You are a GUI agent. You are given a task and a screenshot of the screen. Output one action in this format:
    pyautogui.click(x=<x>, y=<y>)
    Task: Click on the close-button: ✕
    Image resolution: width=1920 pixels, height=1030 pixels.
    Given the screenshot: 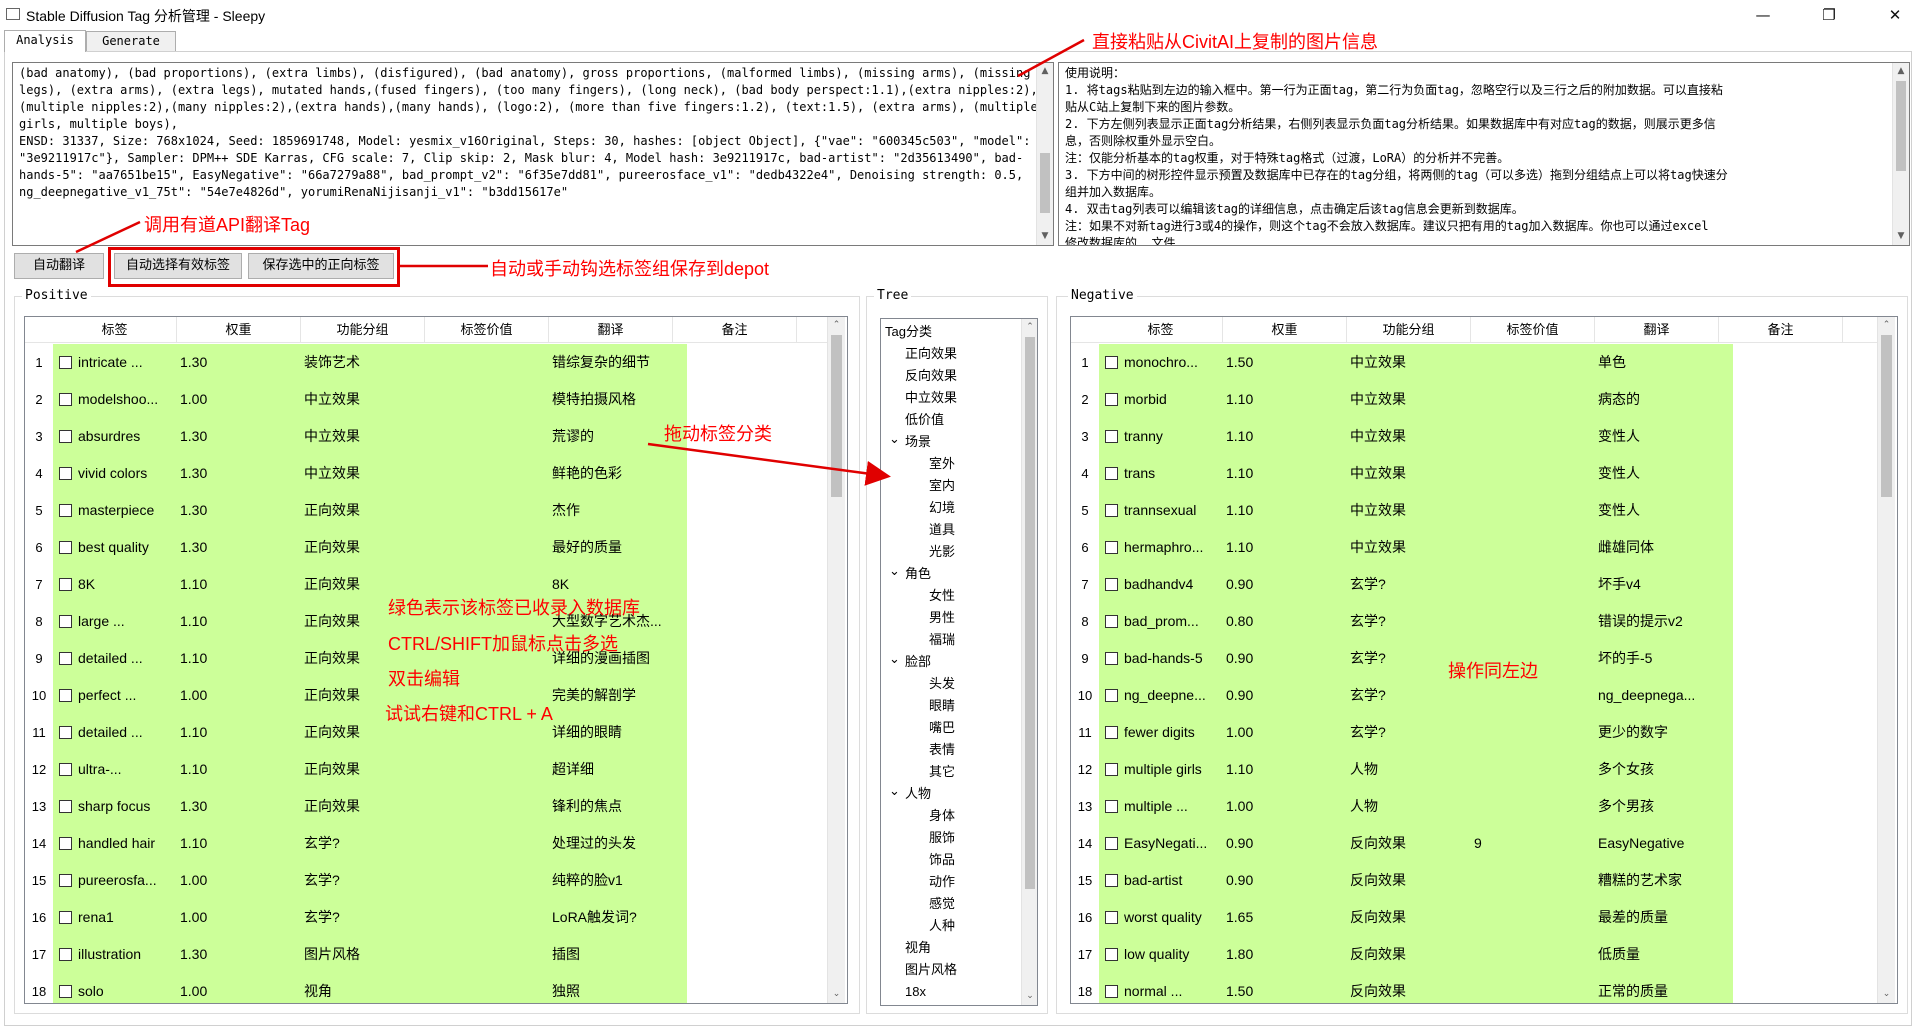 What is the action you would take?
    pyautogui.click(x=1895, y=15)
    